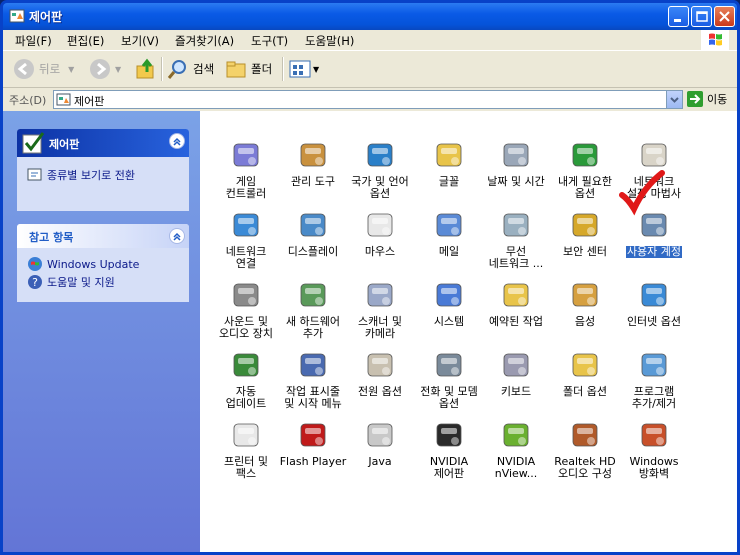 The image size is (740, 555). What do you see at coordinates (246, 467) in the screenshot?
I see `control-panel-item-label: 프린터 및 팩스` at bounding box center [246, 467].